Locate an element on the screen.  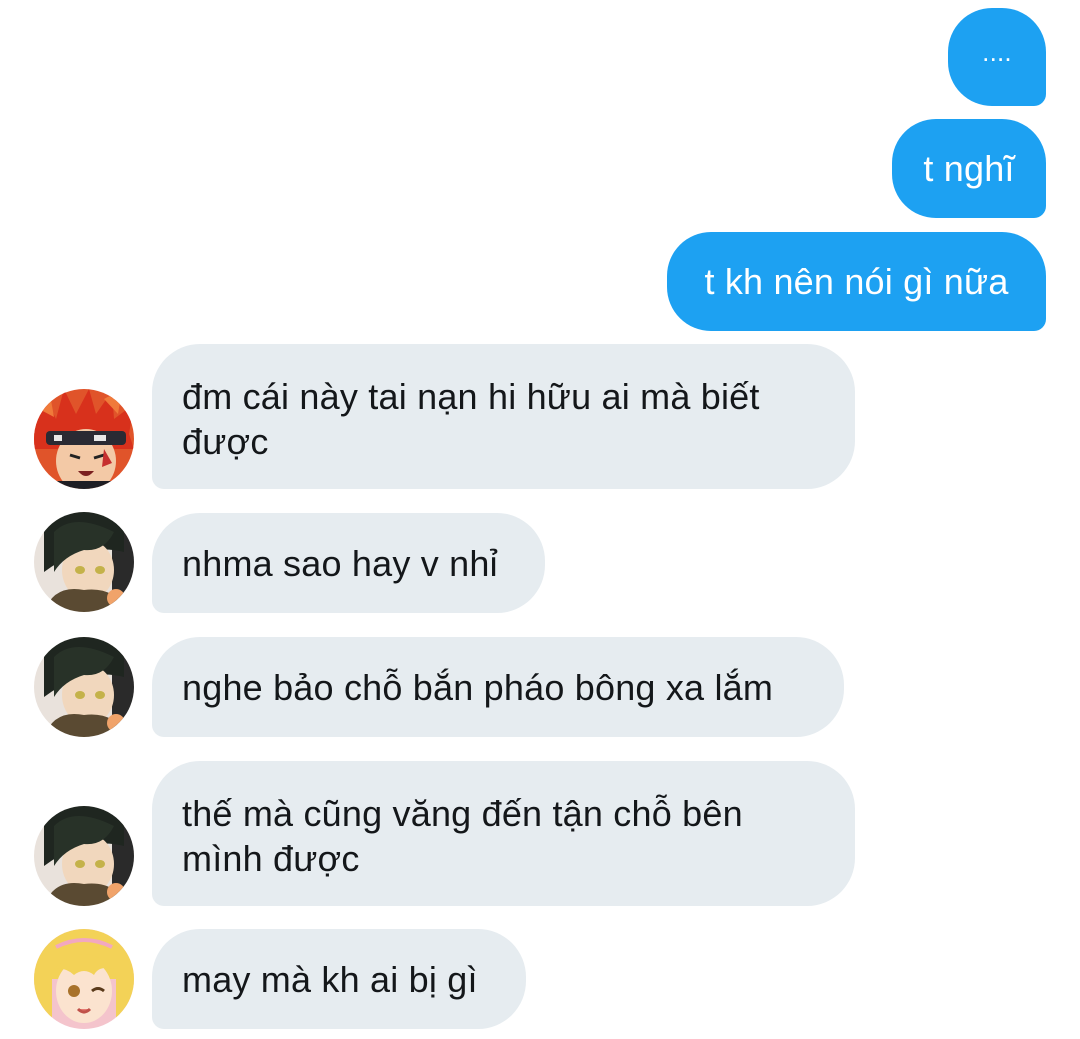
incoming-message-bubble: nhma sao hay v nhỉ is located at coordinates (348, 563).